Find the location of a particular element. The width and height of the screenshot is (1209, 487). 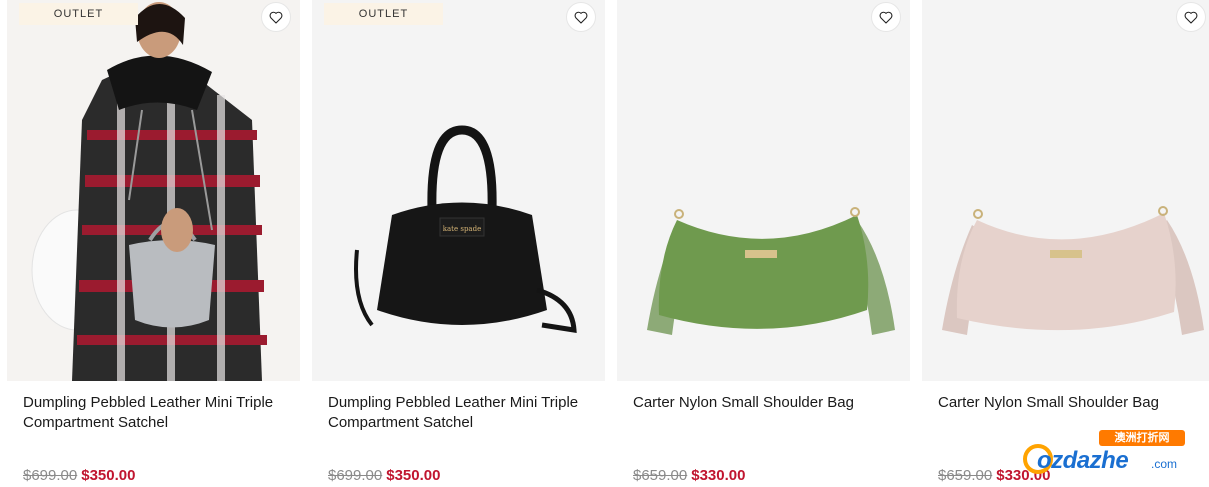

product-price: $659.00 $330.00 is located at coordinates (689, 476).